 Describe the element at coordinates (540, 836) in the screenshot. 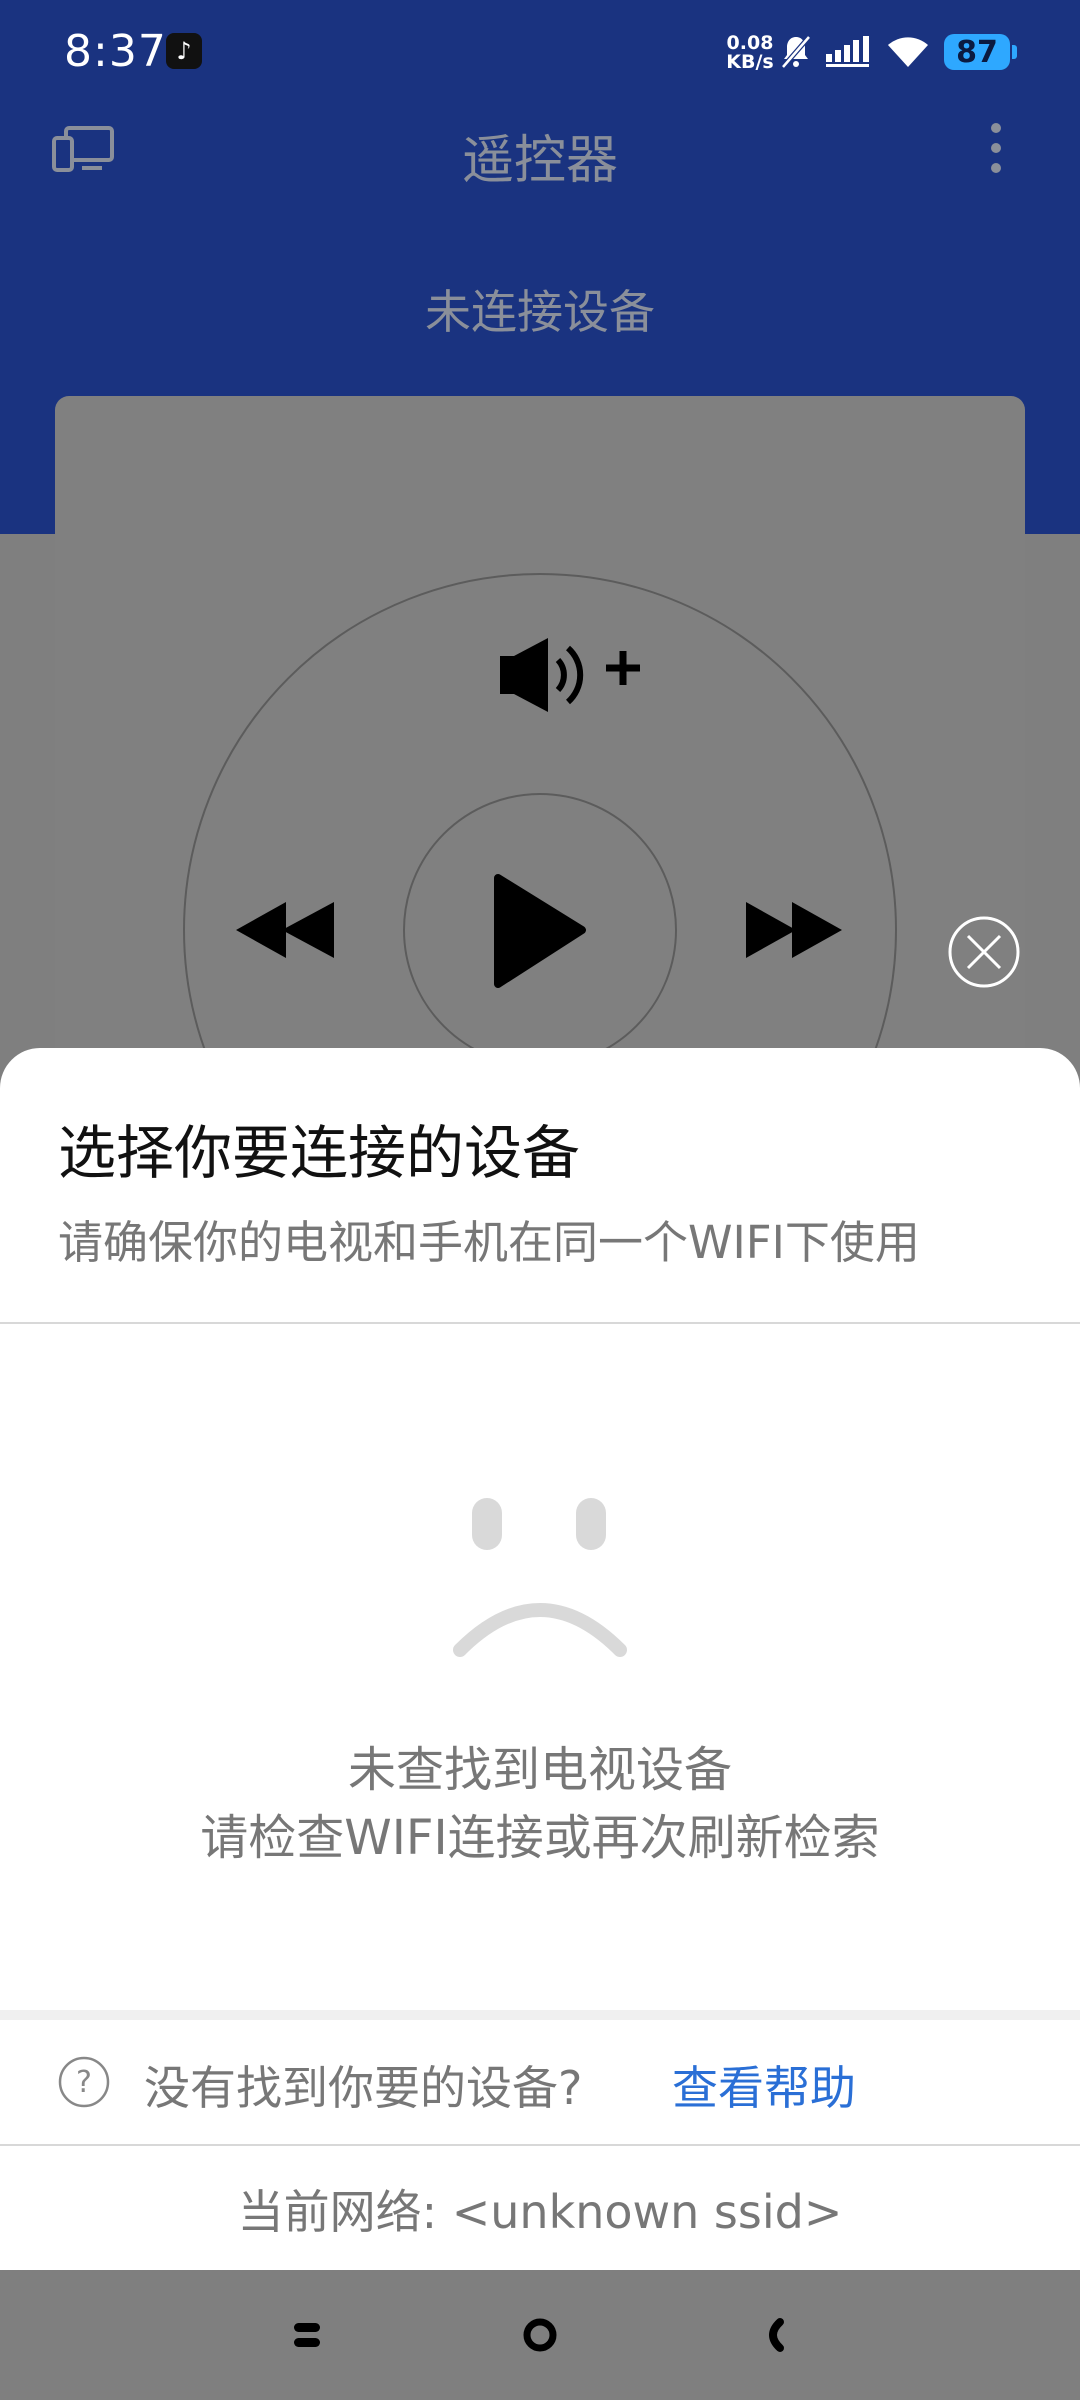

I see `remote-dial` at that location.